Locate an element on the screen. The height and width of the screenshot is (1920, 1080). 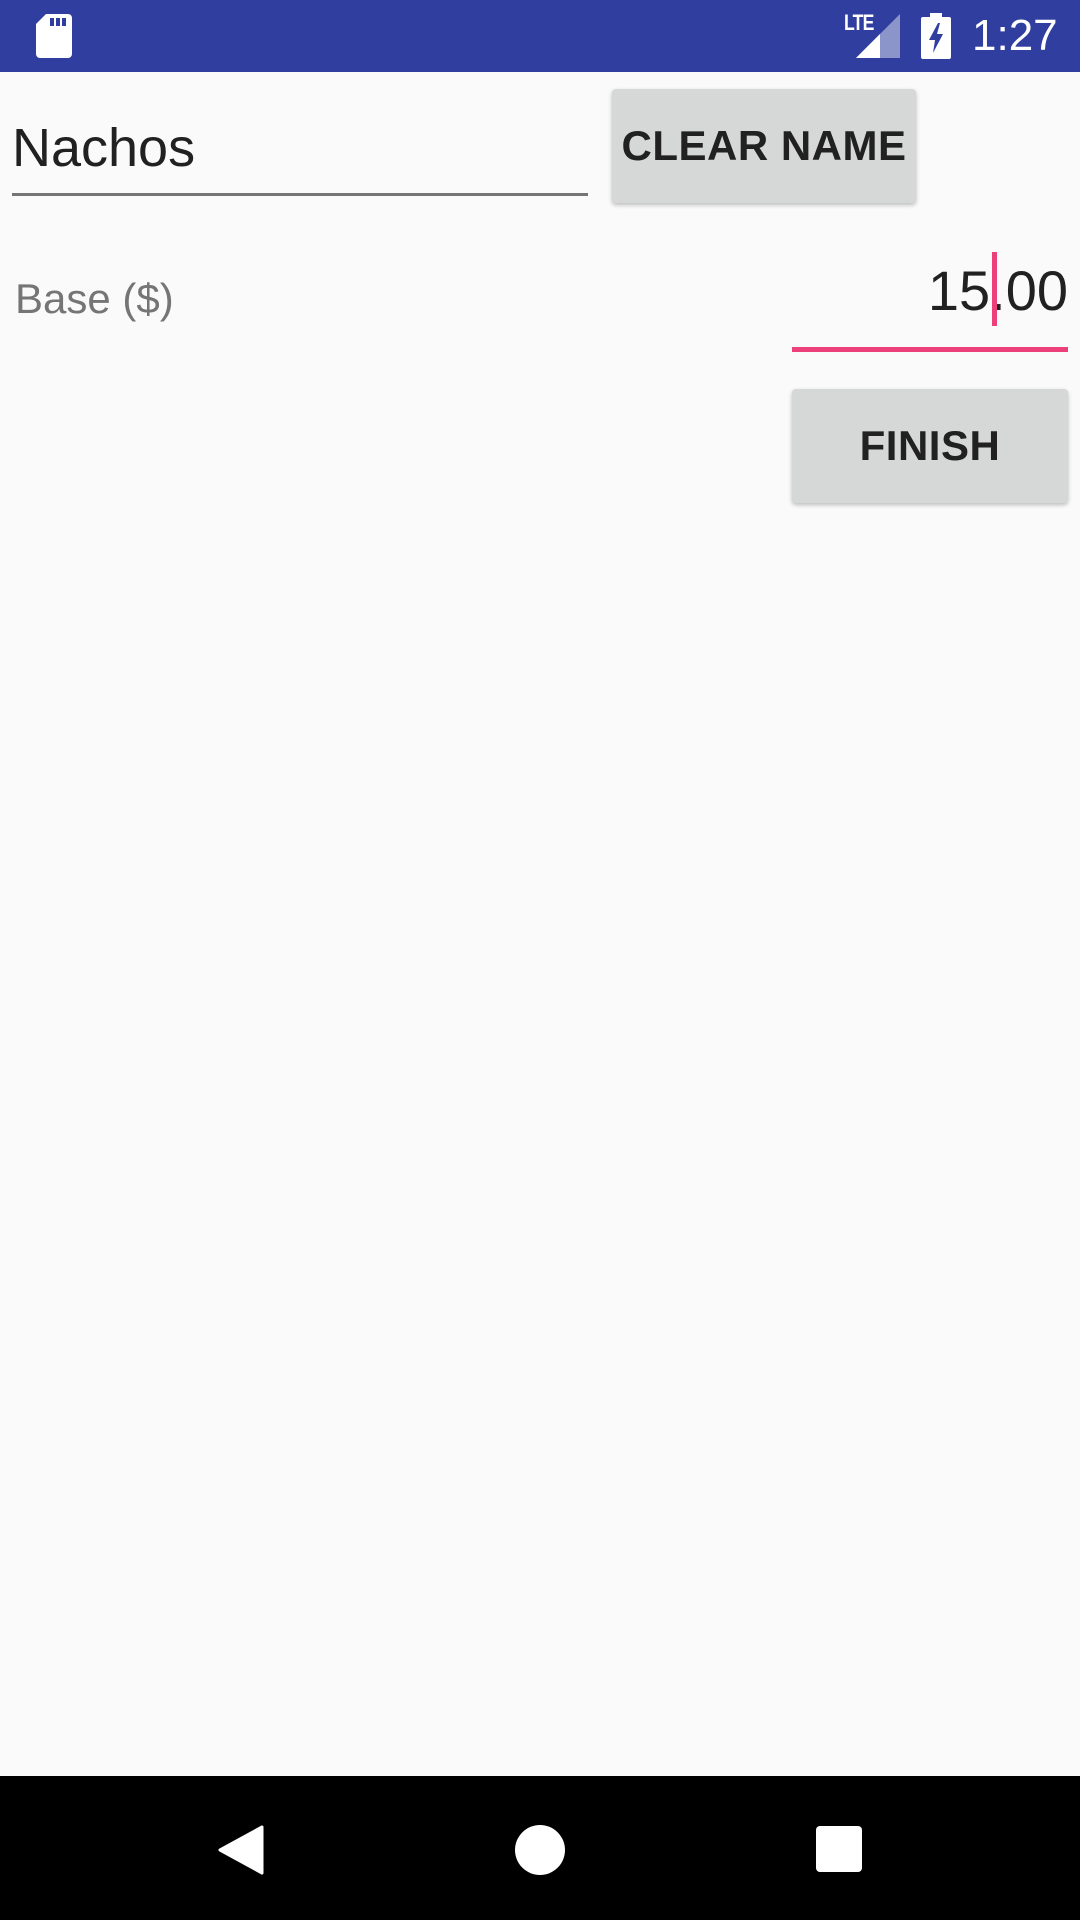
name-field: Nachos is located at coordinates (300, 147).